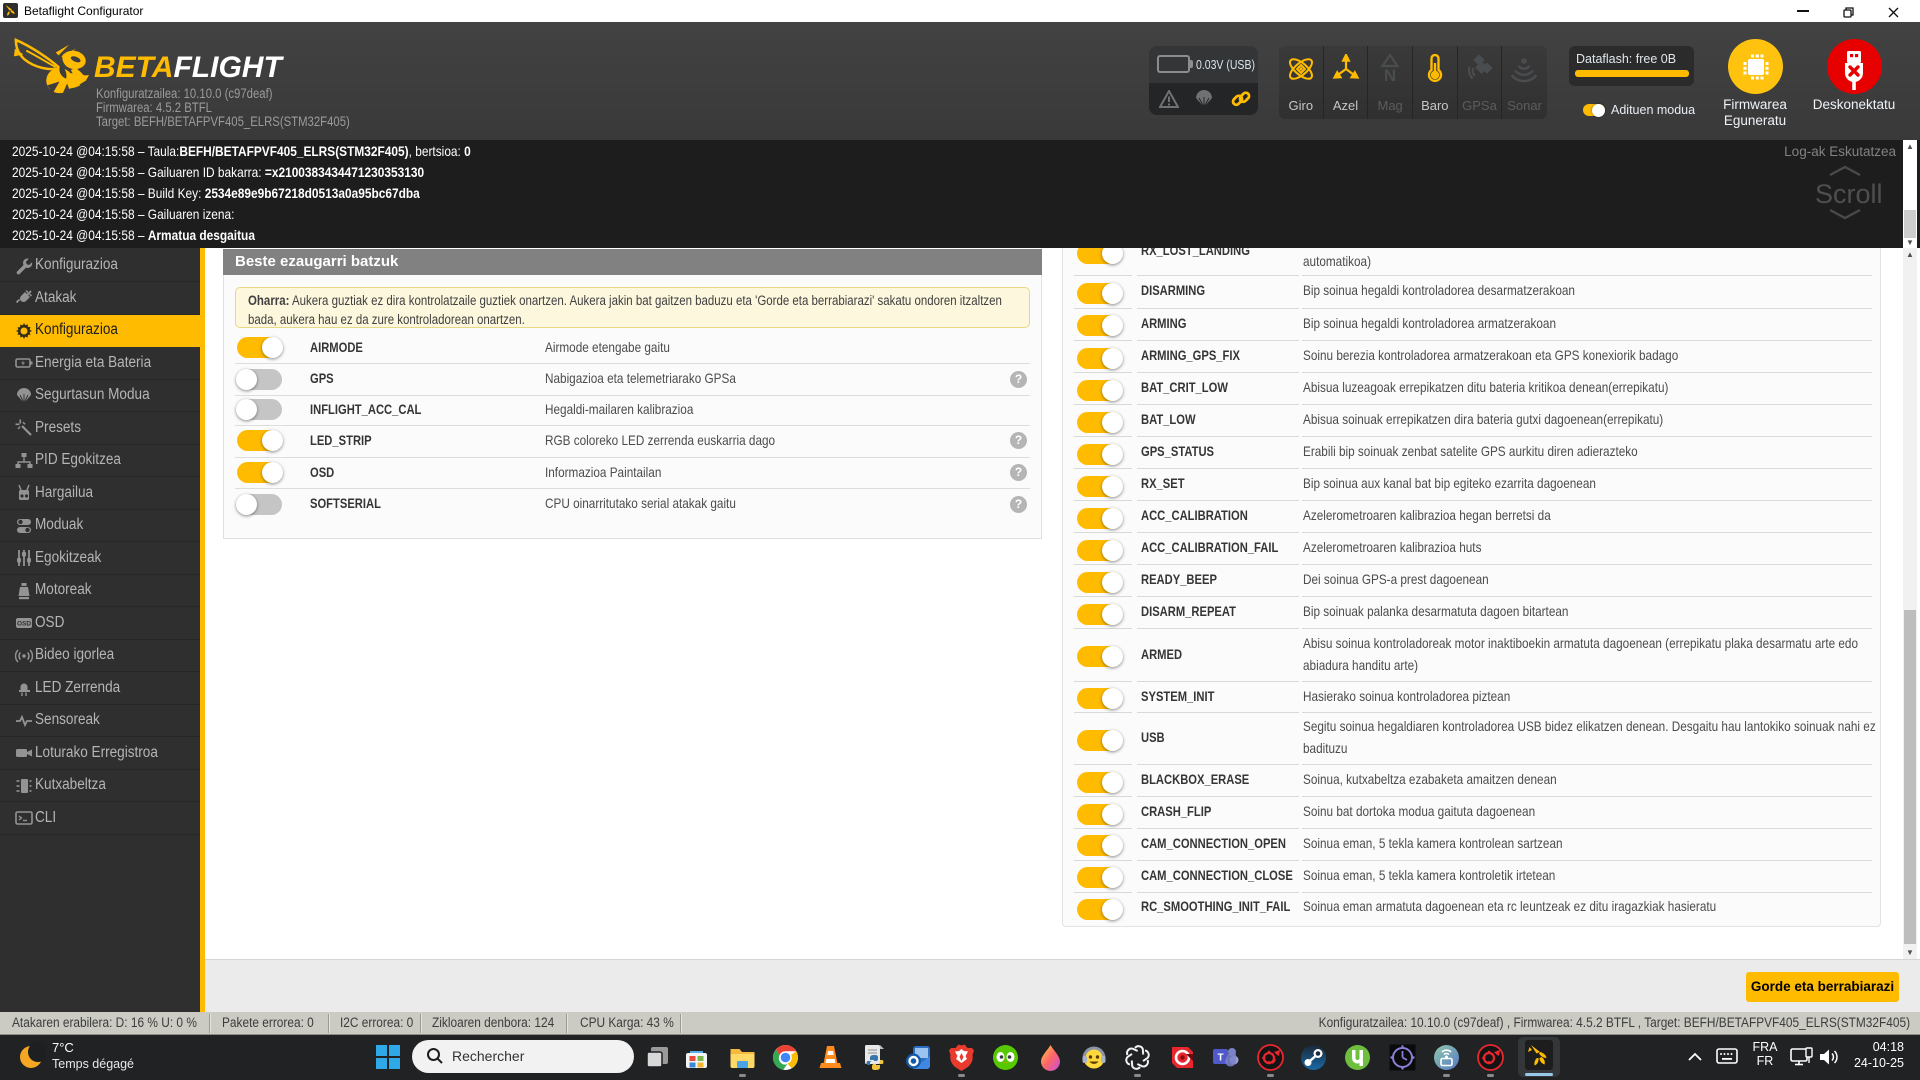  What do you see at coordinates (1390, 75) in the screenshot?
I see `svg-text: N` at bounding box center [1390, 75].